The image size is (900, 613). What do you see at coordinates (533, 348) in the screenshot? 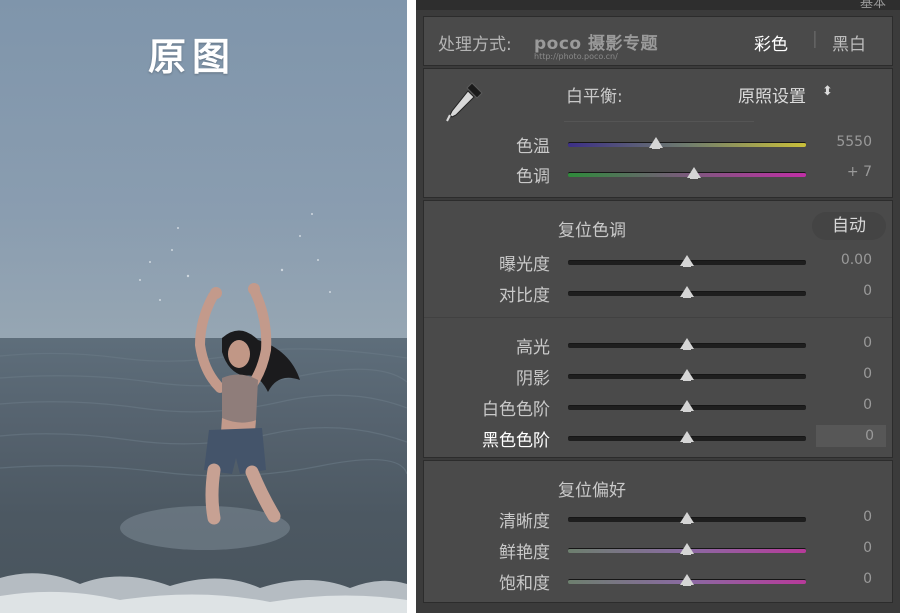
I see `slider-label: 高光` at bounding box center [533, 348].